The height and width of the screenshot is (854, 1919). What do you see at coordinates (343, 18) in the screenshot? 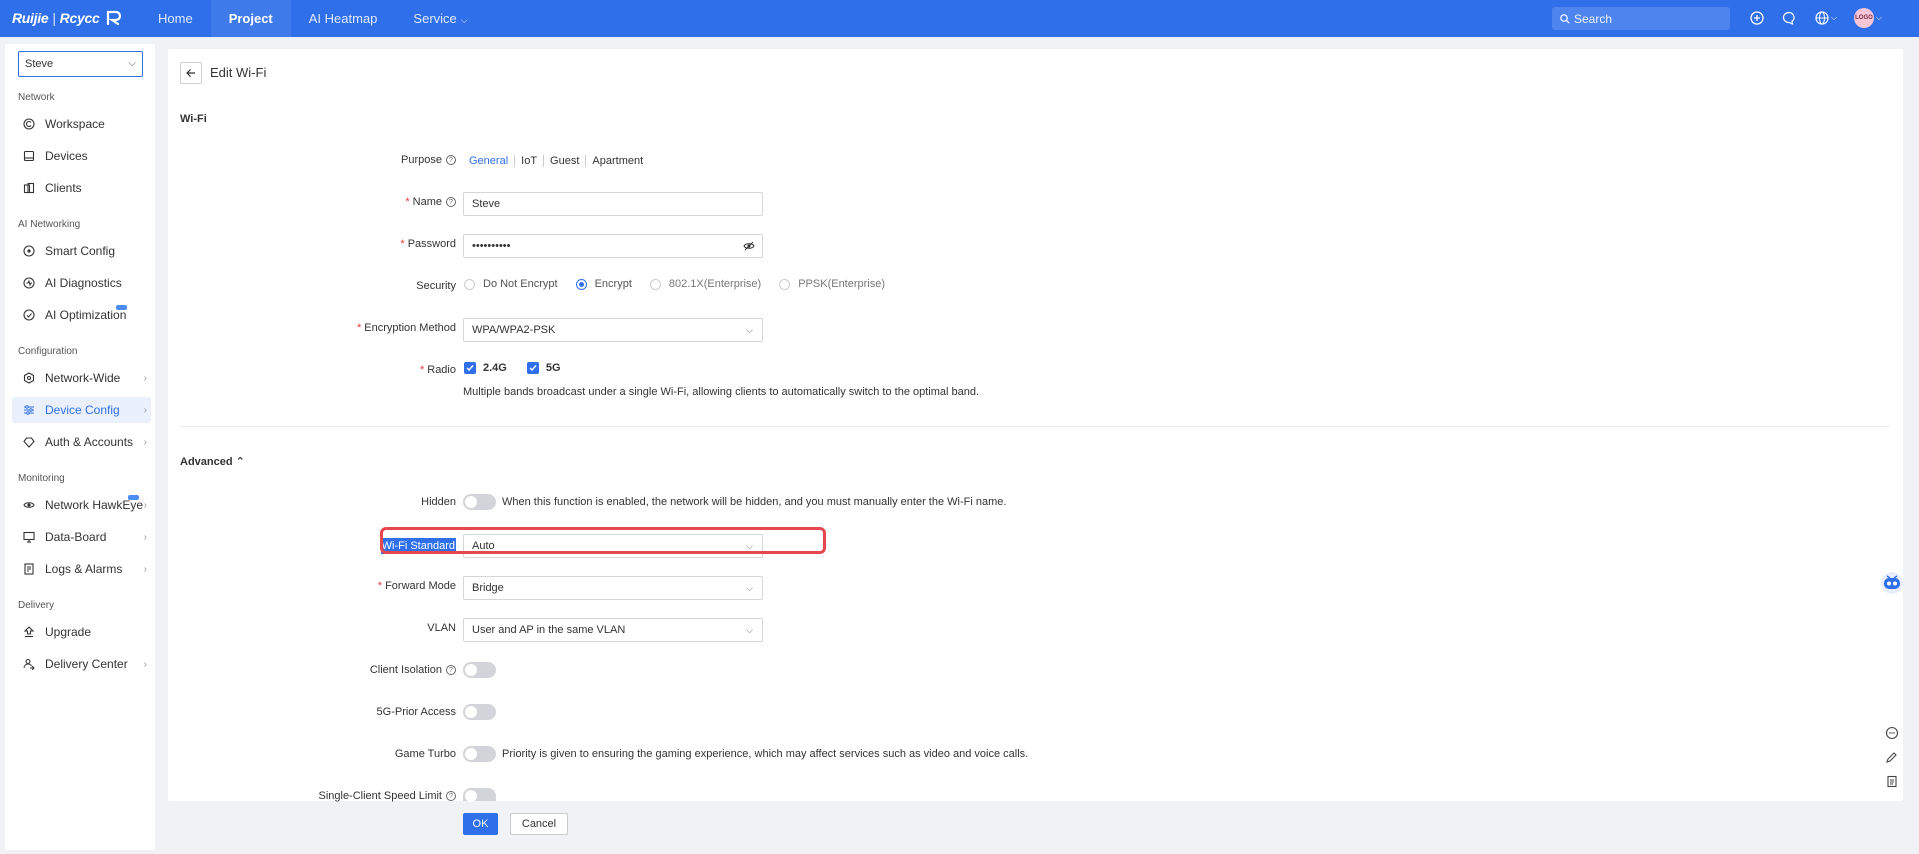
I see `nav-ai-heatmap: AI Heatmap` at bounding box center [343, 18].